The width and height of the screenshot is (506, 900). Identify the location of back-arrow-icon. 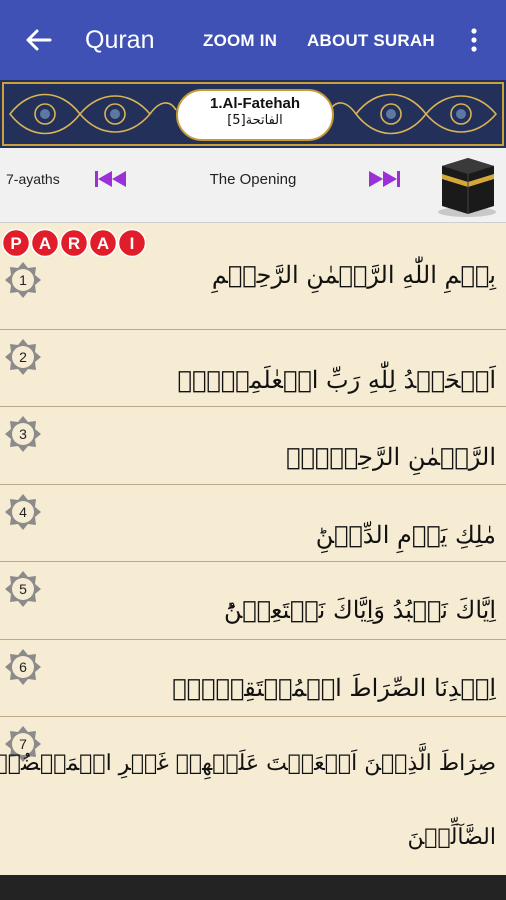
(38, 40).